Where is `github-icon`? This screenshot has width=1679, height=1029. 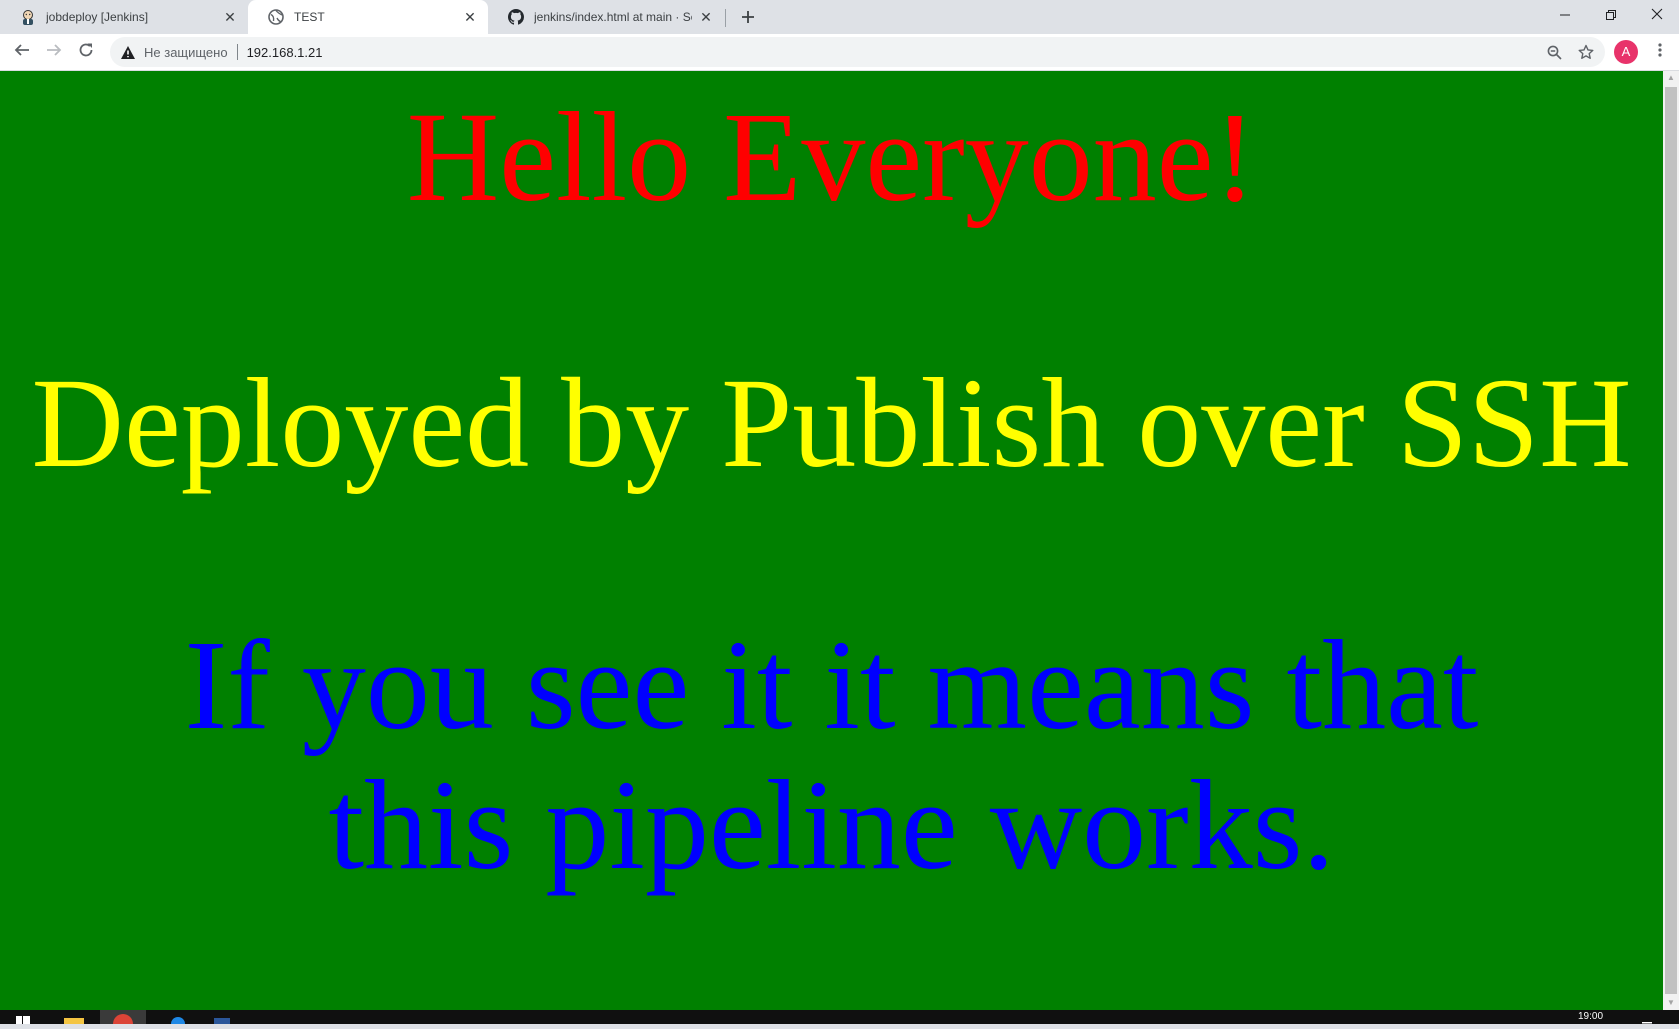
github-icon is located at coordinates (516, 17).